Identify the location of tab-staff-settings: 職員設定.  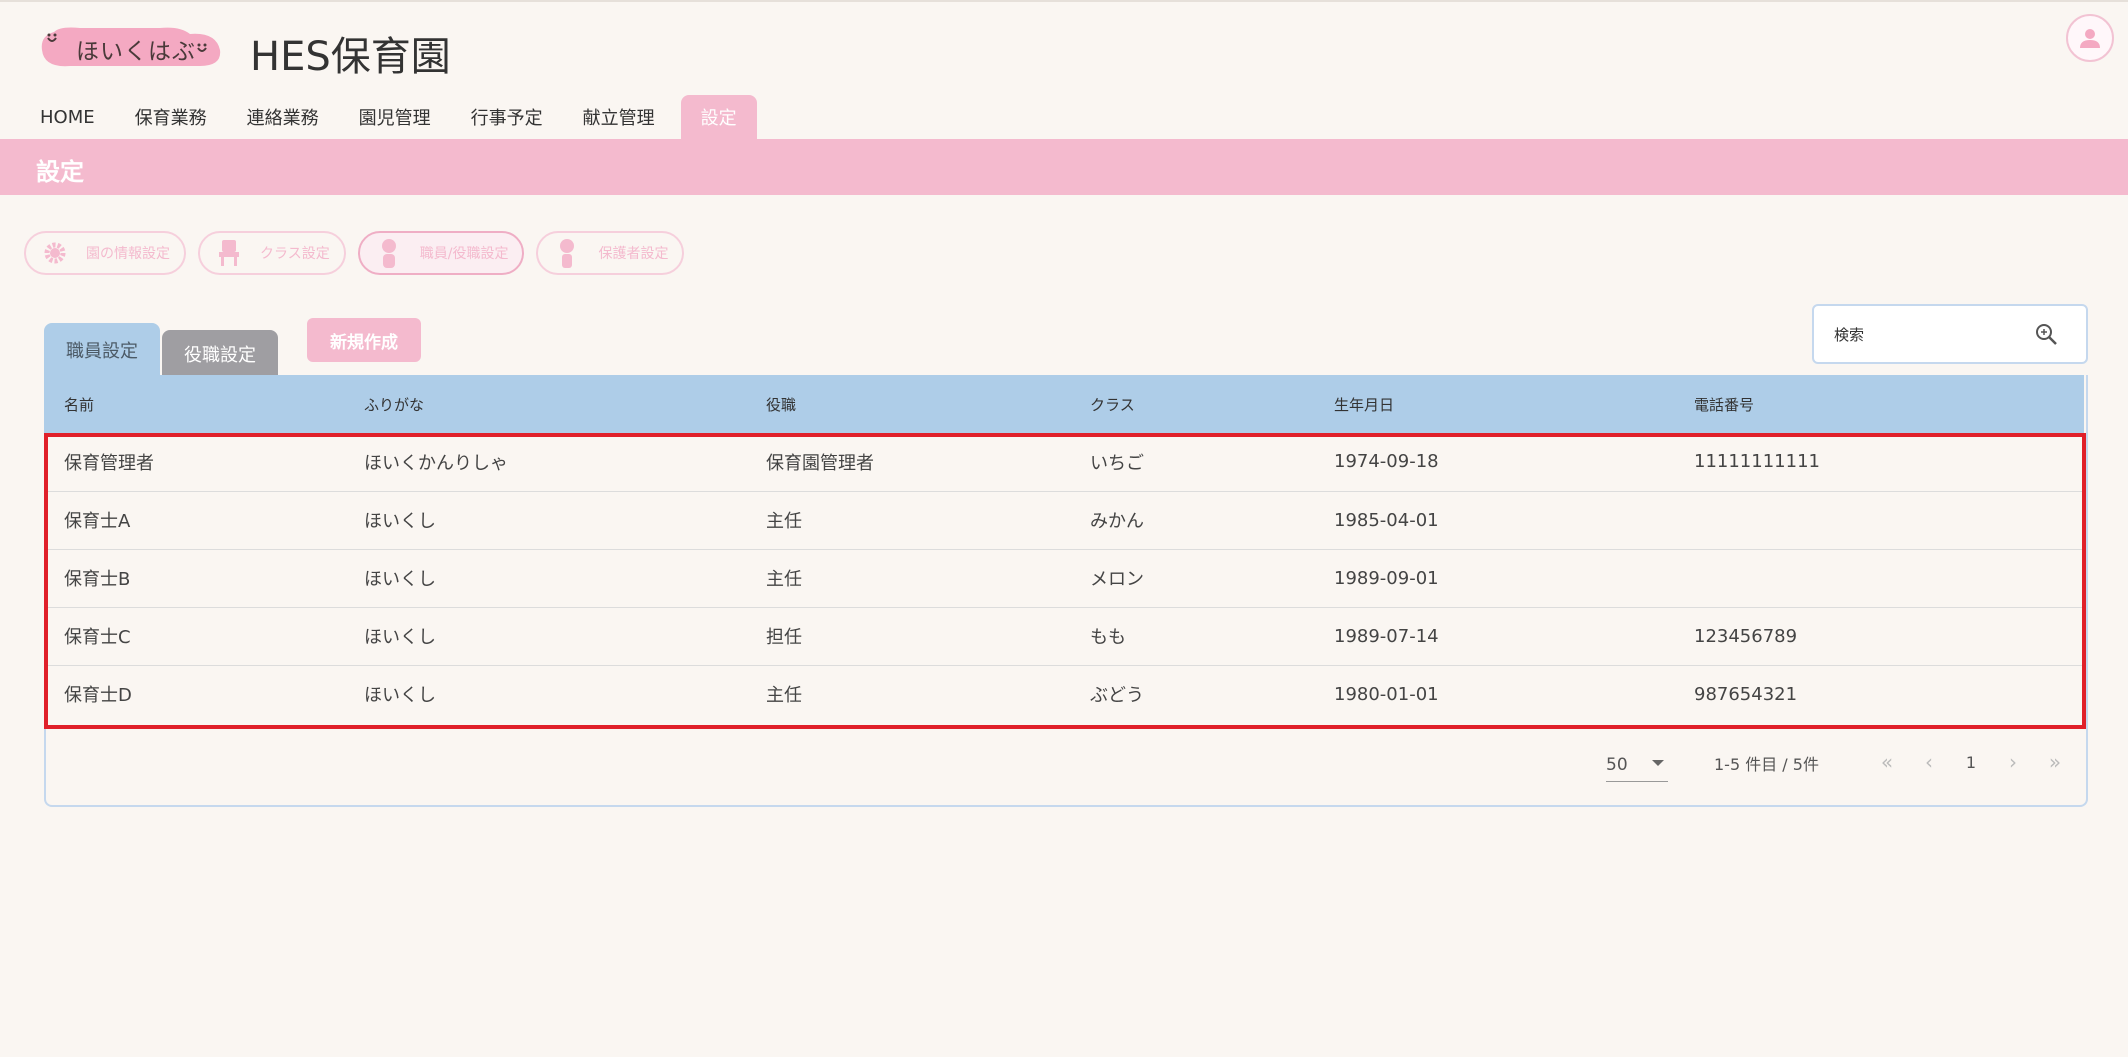
(102, 350).